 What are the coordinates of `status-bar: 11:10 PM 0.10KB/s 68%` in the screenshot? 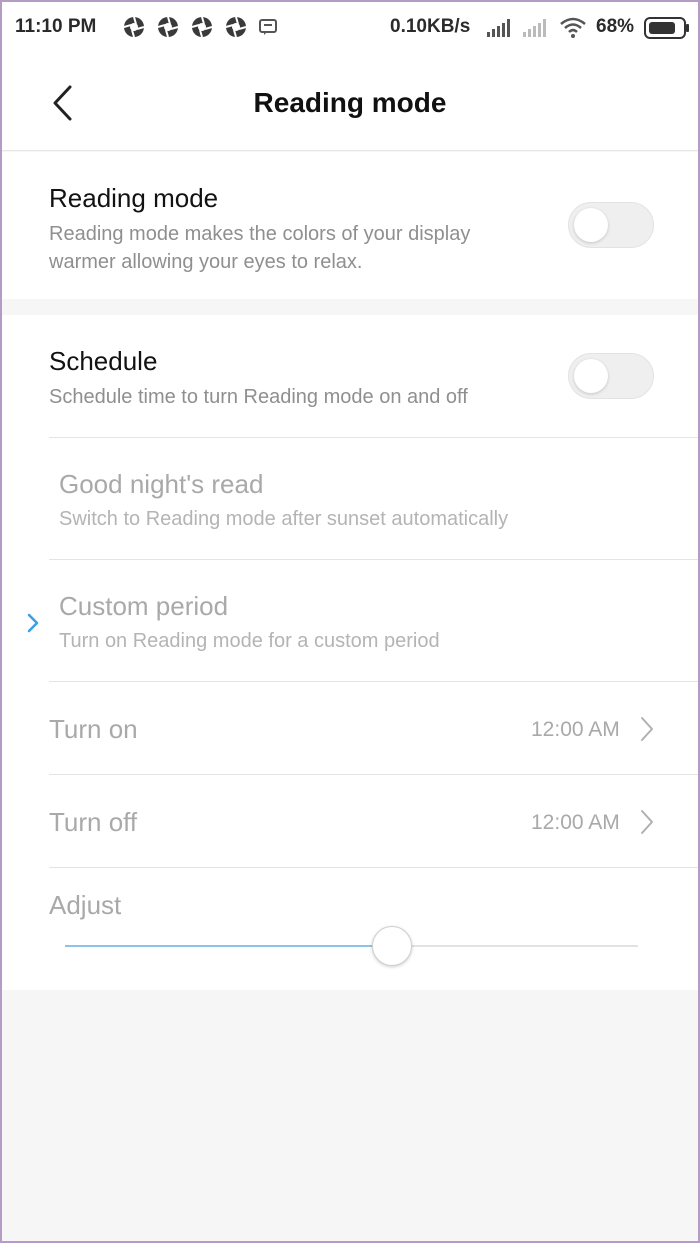 It's located at (350, 29).